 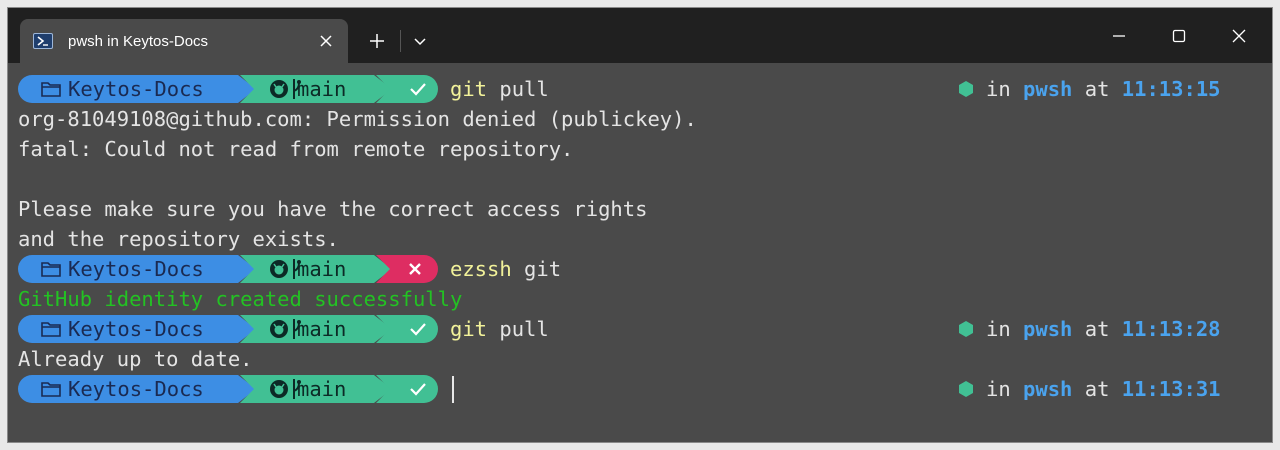 I want to click on prompt-line: Keytos-Docs main ezssh git, so click(x=640, y=269).